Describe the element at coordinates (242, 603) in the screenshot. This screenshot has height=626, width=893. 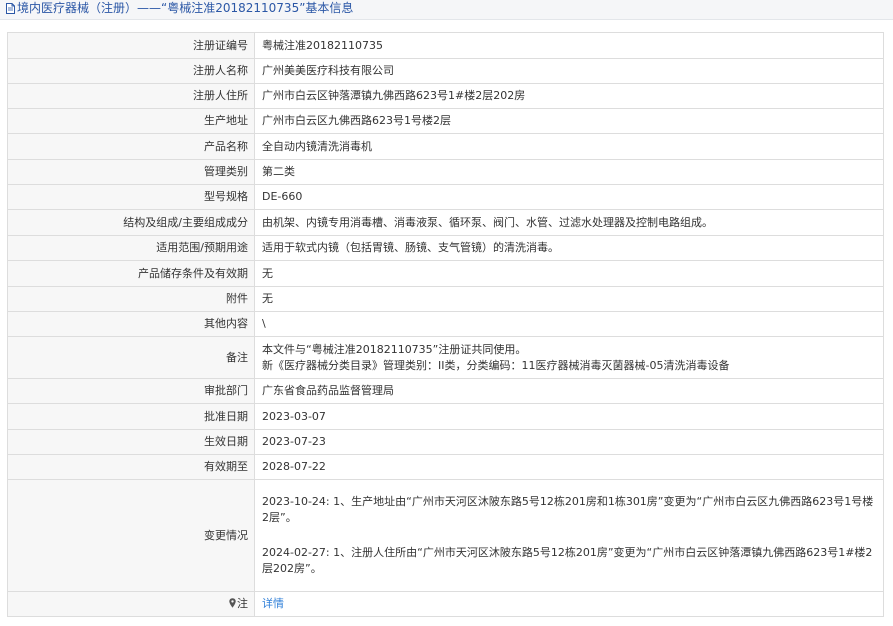
I see `note-label: 注` at that location.